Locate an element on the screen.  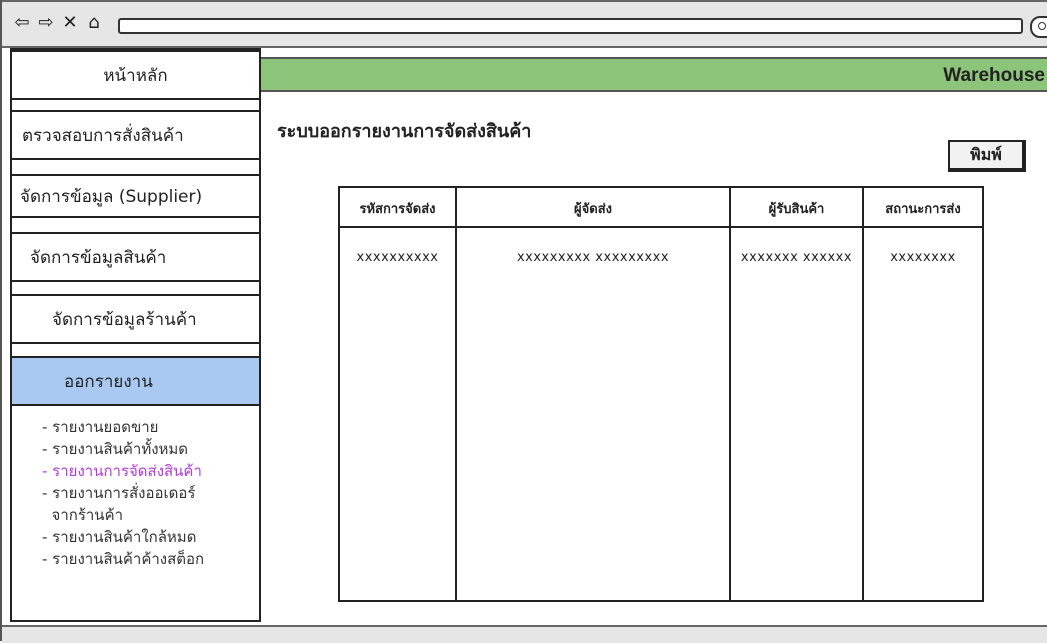
back-arrow-icon: ⇦ is located at coordinates (22, 23).